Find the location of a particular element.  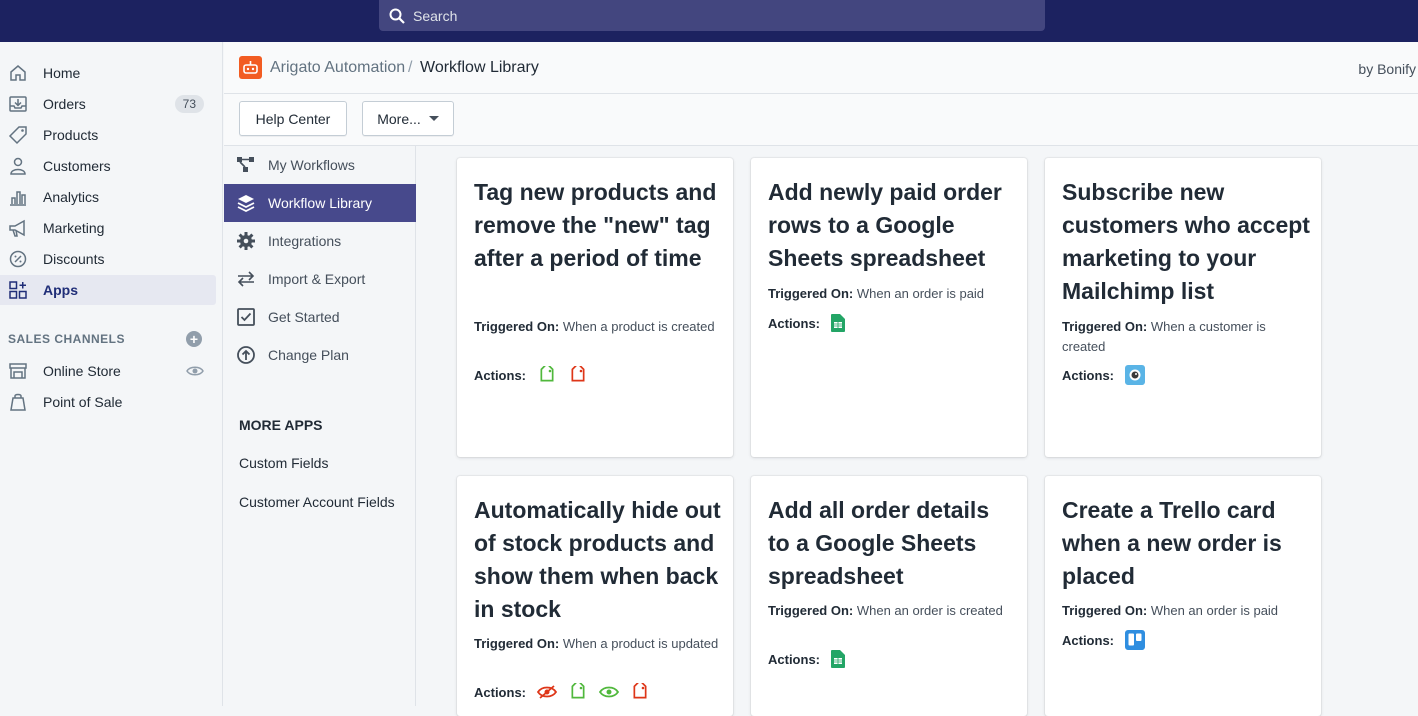

sidebar-item-label: Customers is located at coordinates (77, 166).